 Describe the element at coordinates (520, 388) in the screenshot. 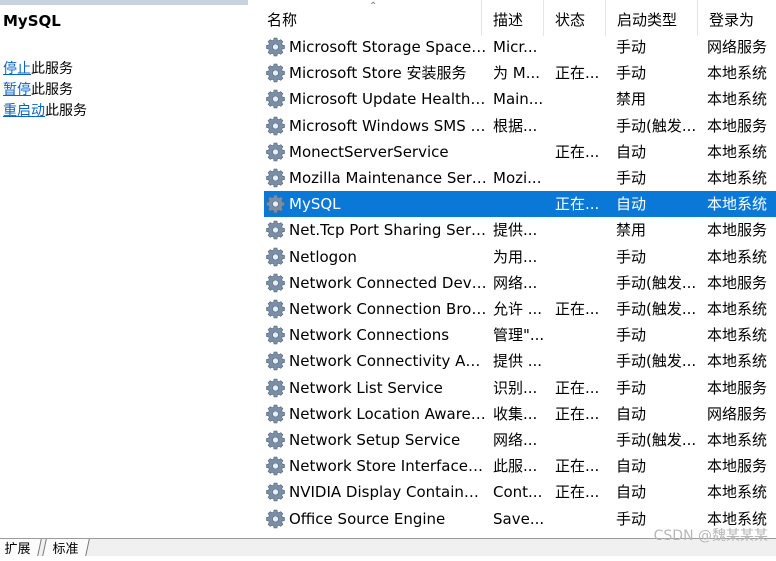

I see `table-row: Network List Service 识别... 正在... 手动 本地服务` at that location.